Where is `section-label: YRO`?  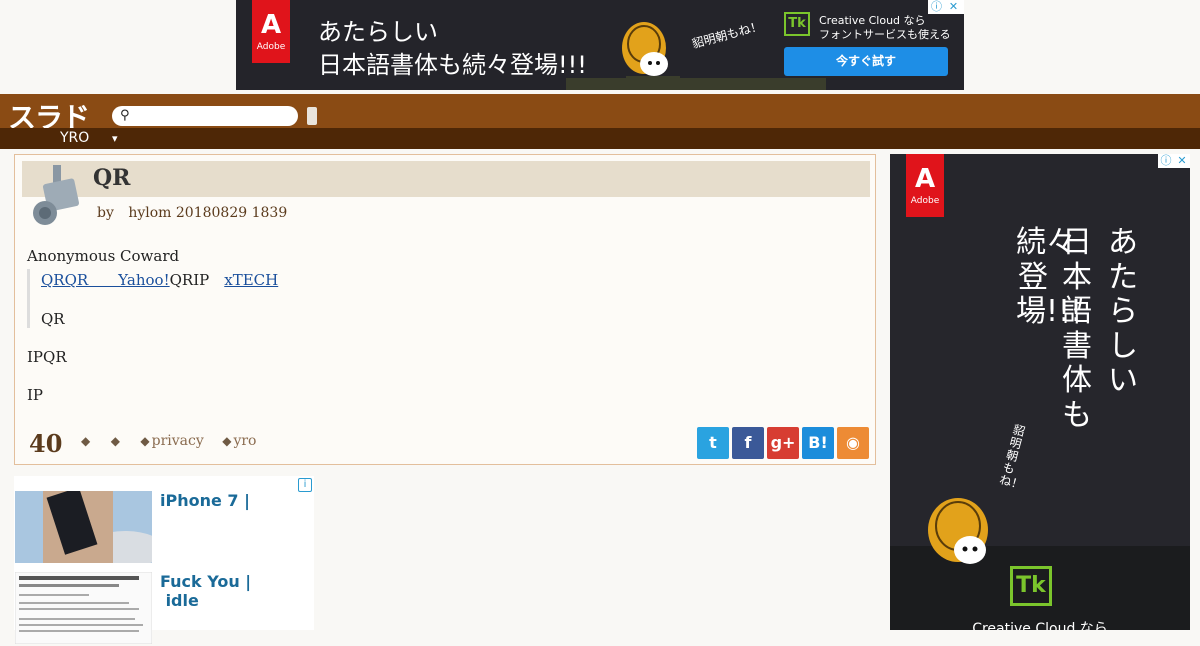 section-label: YRO is located at coordinates (74, 138).